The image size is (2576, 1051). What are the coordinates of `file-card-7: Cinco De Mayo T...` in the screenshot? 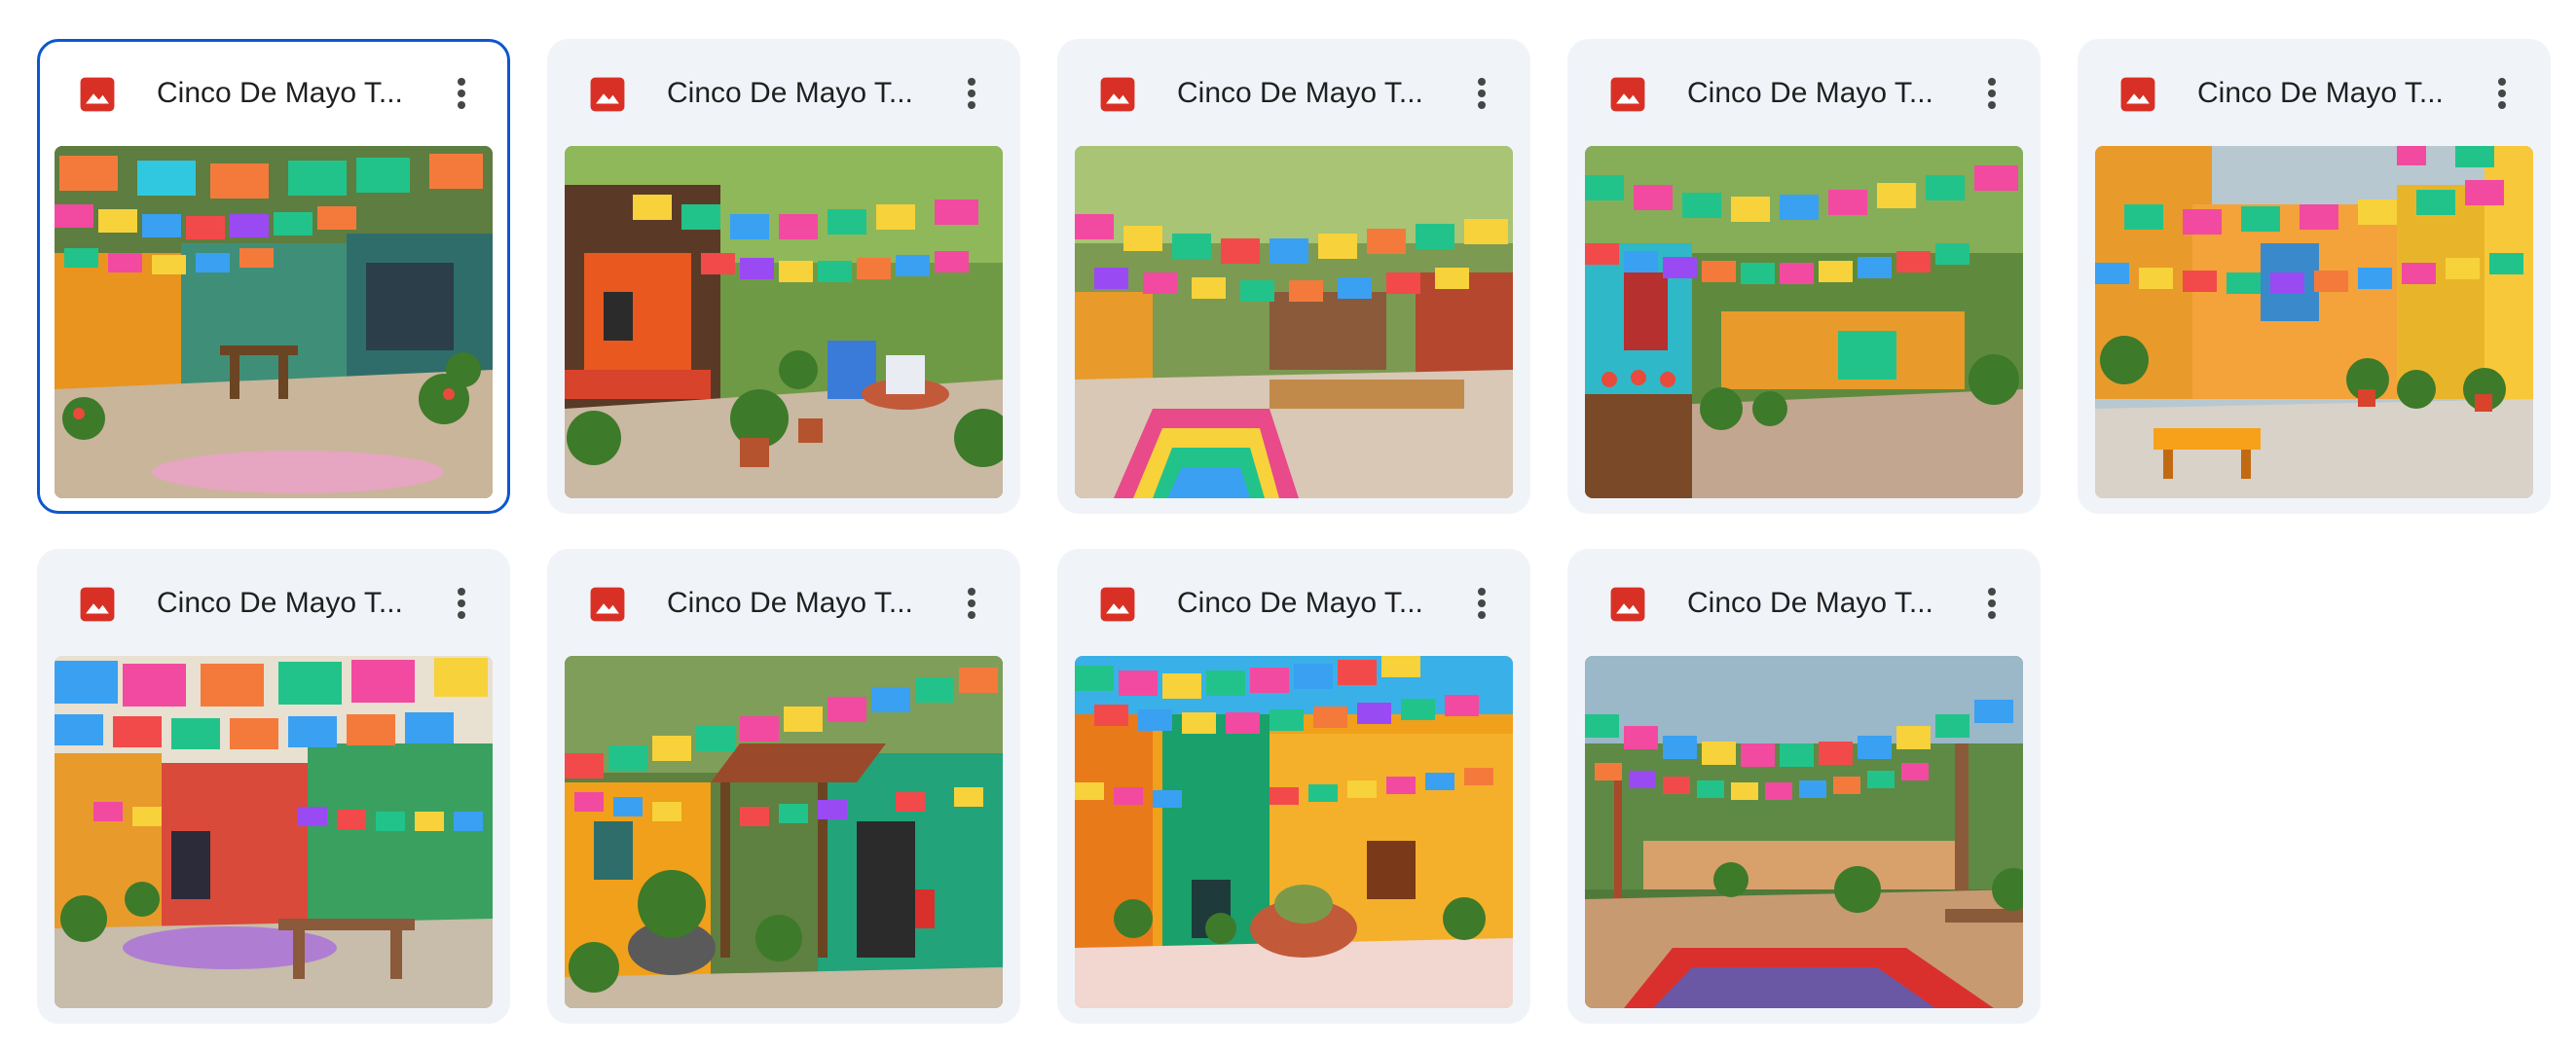 It's located at (783, 786).